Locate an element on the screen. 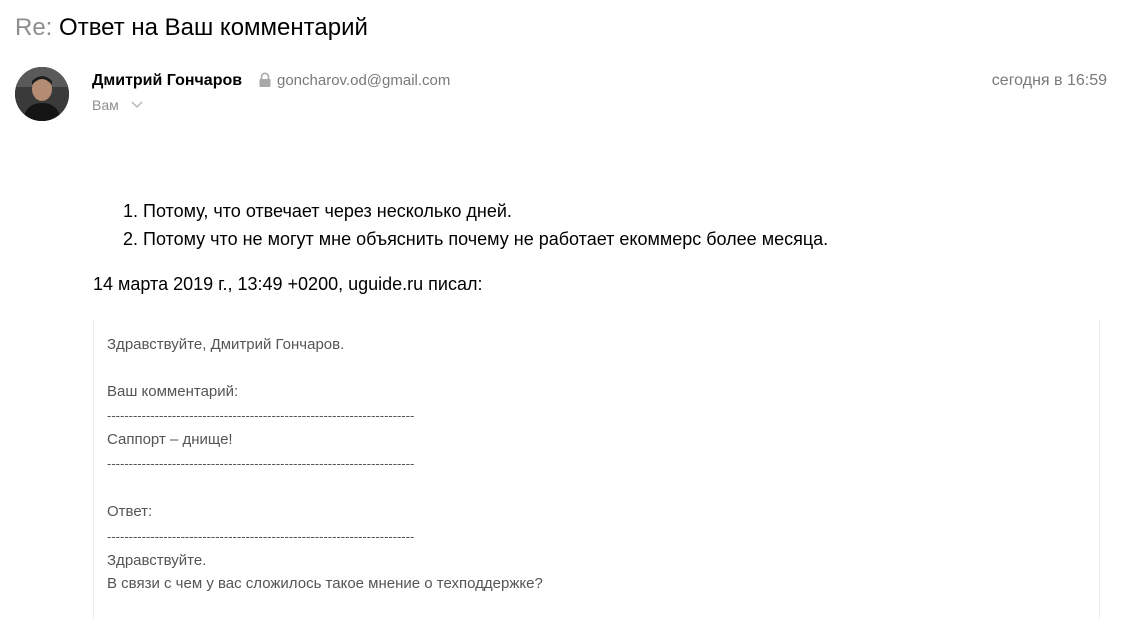 The height and width of the screenshot is (619, 1126). email-subject: Re: Ответ на Ваш комментарий is located at coordinates (191, 28).